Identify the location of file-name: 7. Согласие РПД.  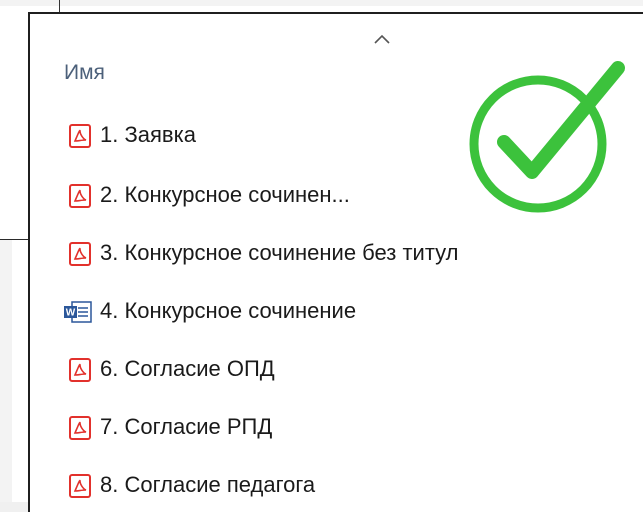
(186, 426).